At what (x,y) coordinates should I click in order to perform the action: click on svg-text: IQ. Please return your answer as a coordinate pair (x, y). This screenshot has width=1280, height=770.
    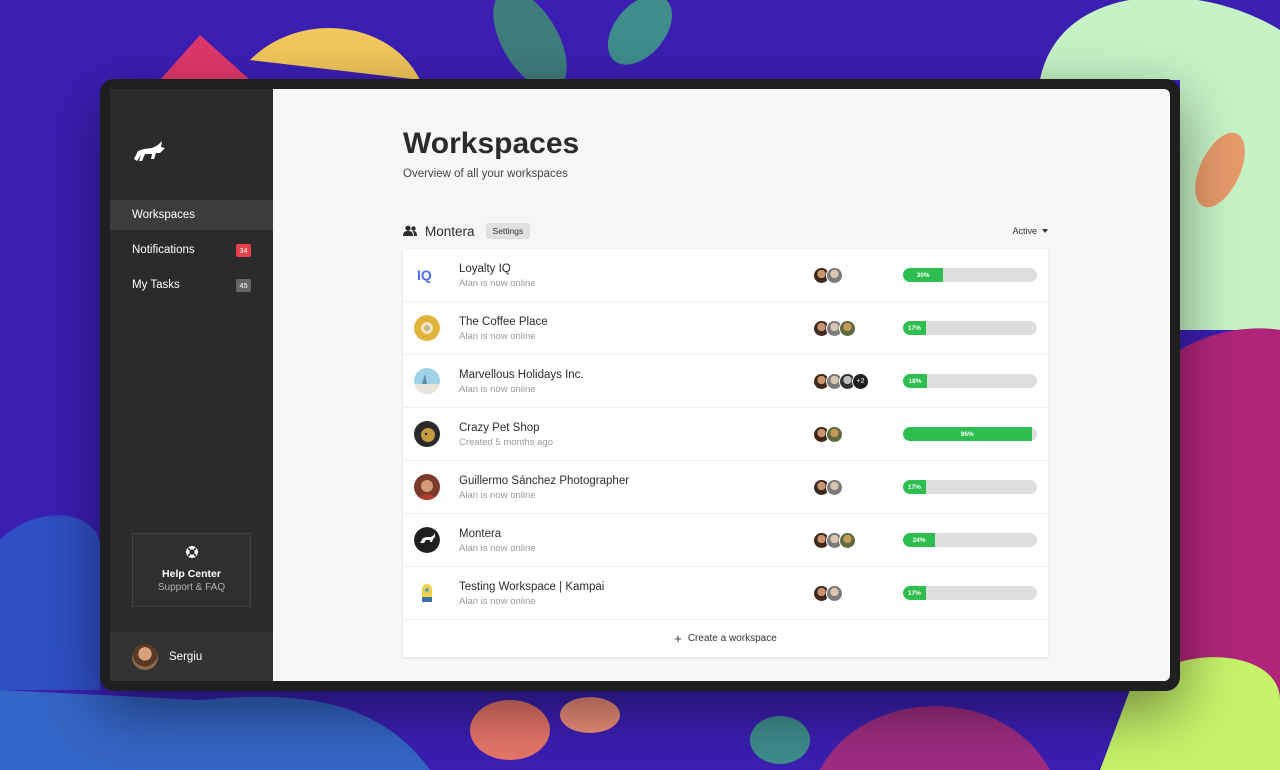
    Looking at the image, I should click on (424, 275).